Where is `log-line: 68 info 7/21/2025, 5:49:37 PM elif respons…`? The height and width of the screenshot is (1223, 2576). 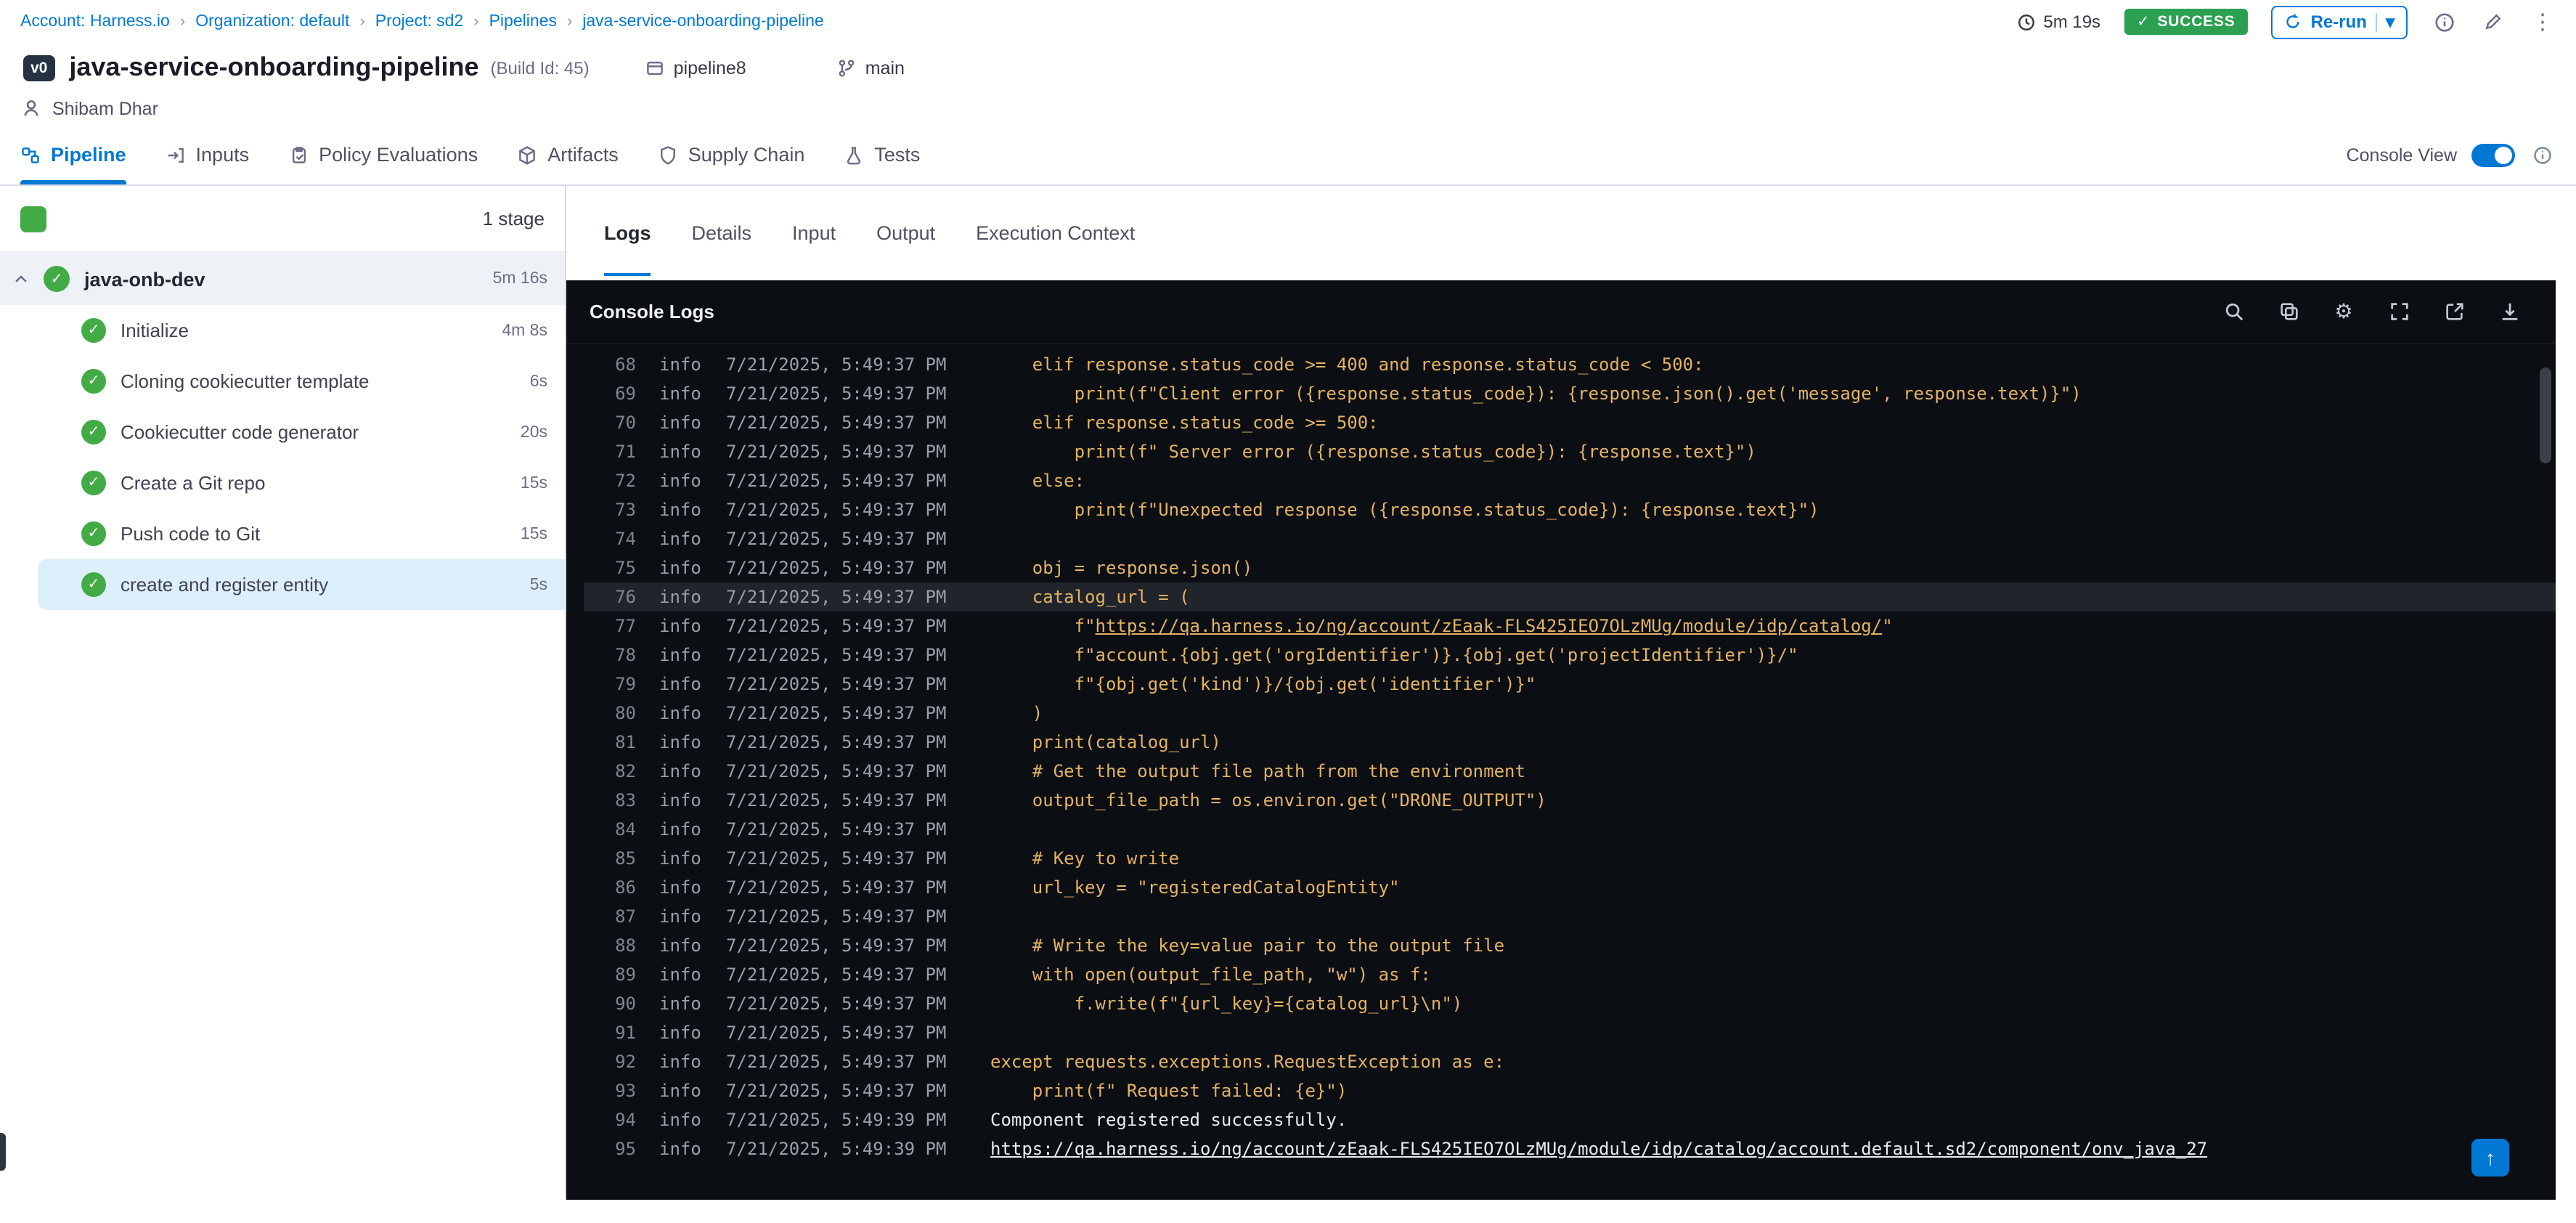
log-line: 68 info 7/21/2025, 5:49:37 PM elif respons… is located at coordinates (1570, 364).